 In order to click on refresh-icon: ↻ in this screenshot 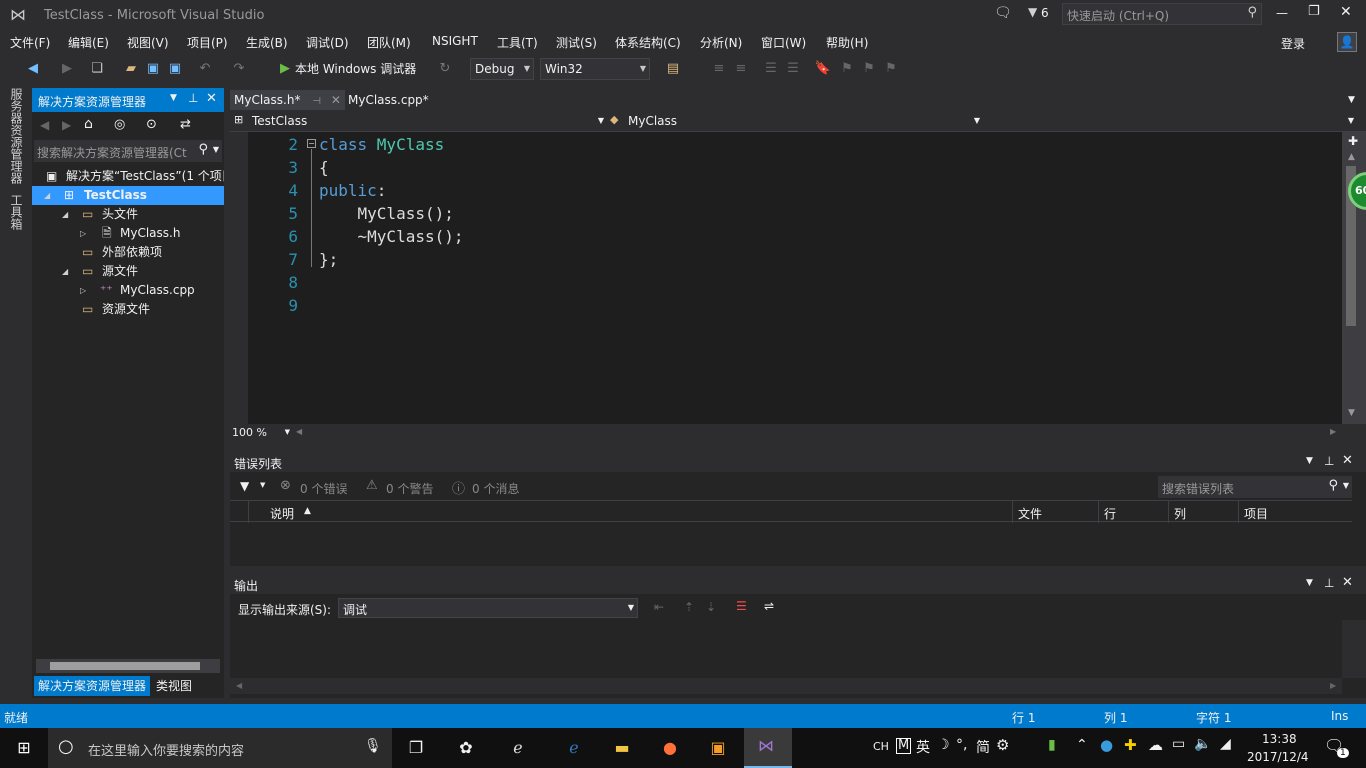, I will do `click(445, 69)`.